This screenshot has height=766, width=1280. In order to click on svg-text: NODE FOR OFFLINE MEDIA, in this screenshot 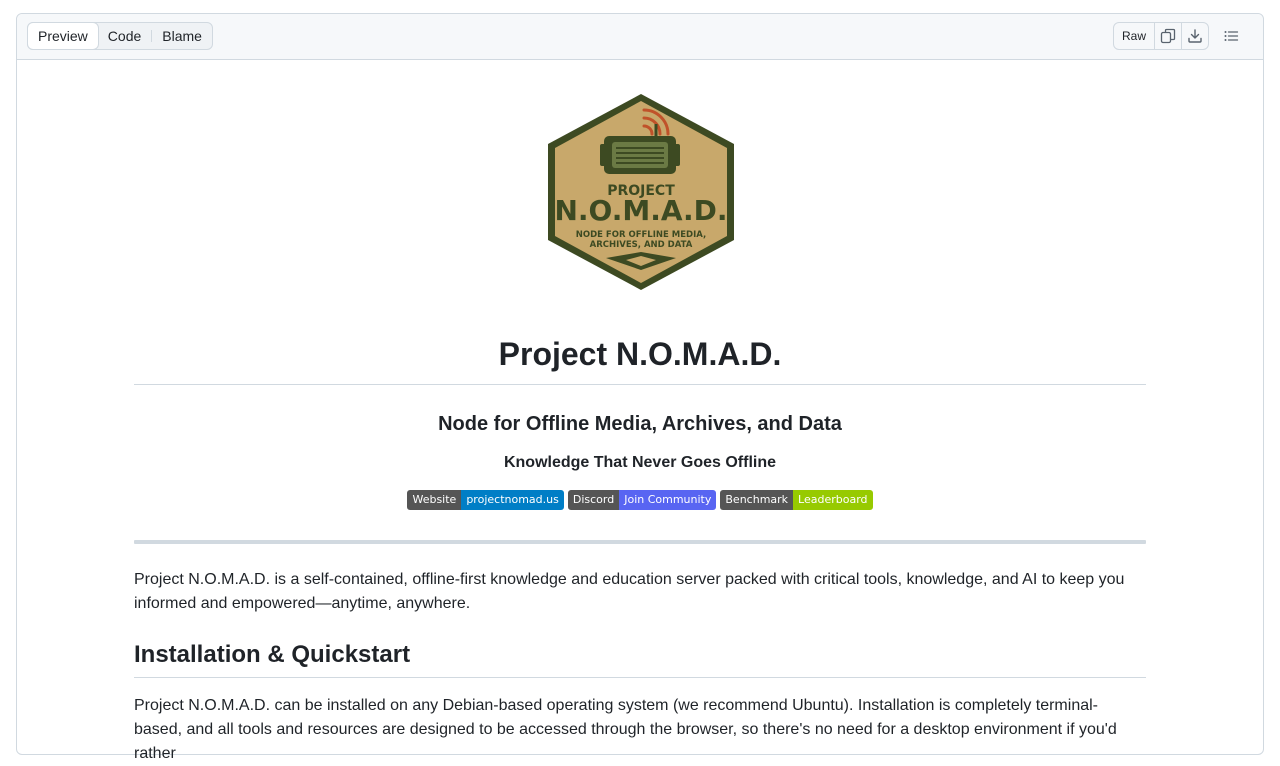, I will do `click(641, 235)`.